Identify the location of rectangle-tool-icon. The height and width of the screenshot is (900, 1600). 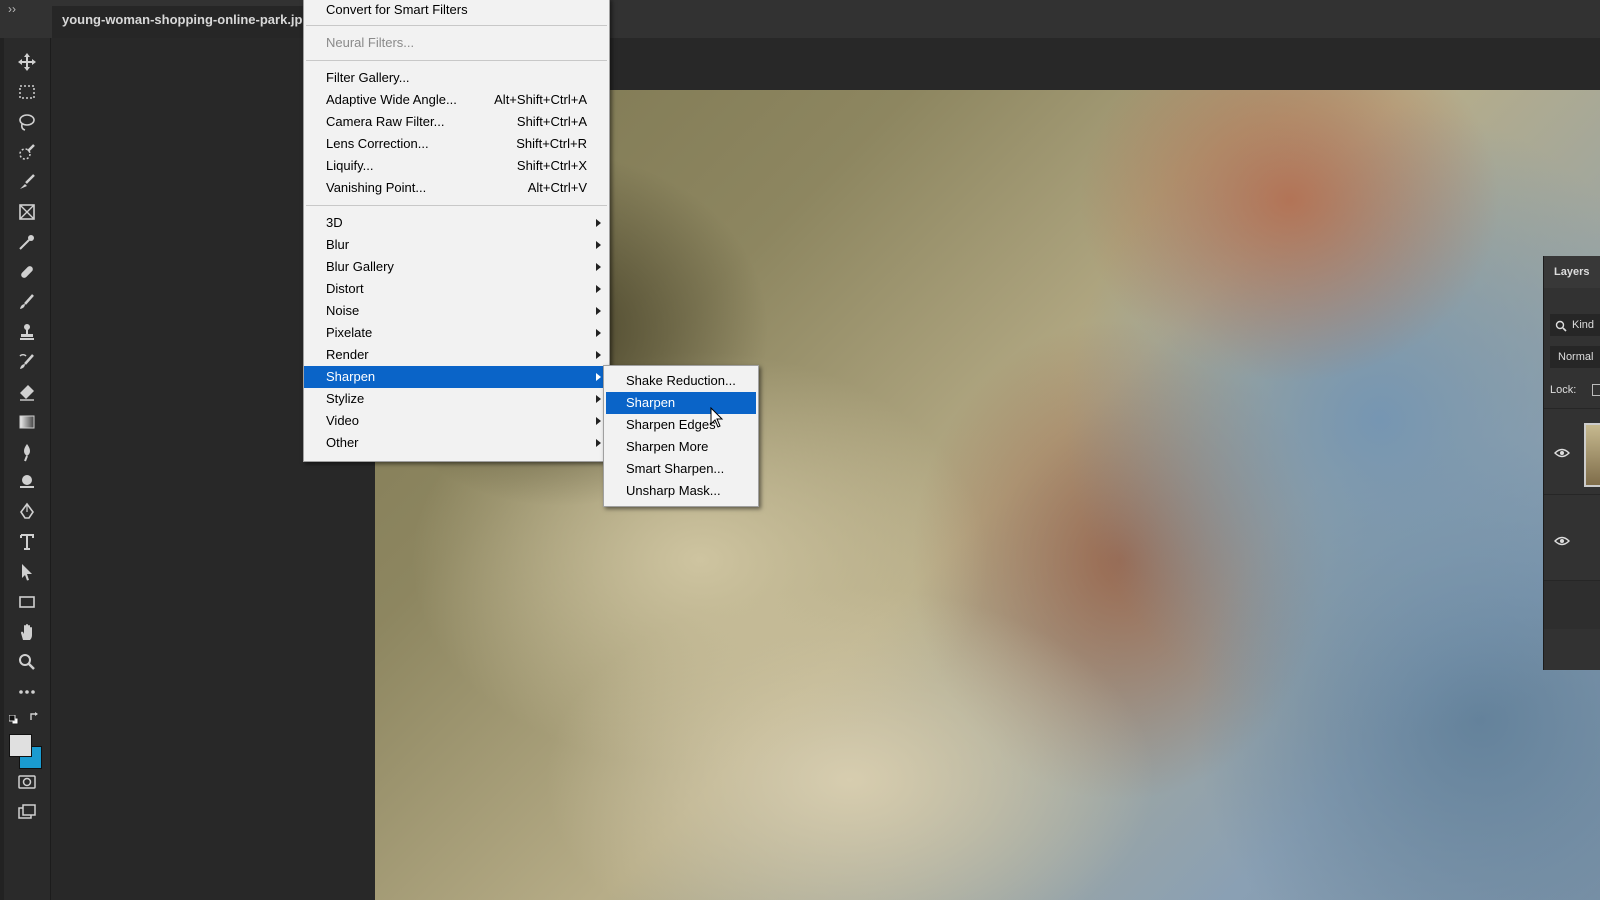
(27, 602).